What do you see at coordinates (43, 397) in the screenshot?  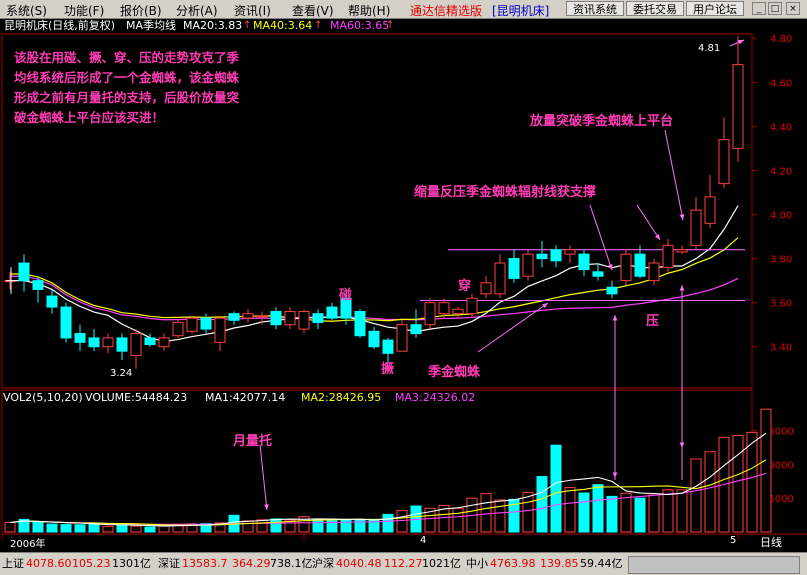 I see `vol-indicator-name: VOL2(5,10,20)` at bounding box center [43, 397].